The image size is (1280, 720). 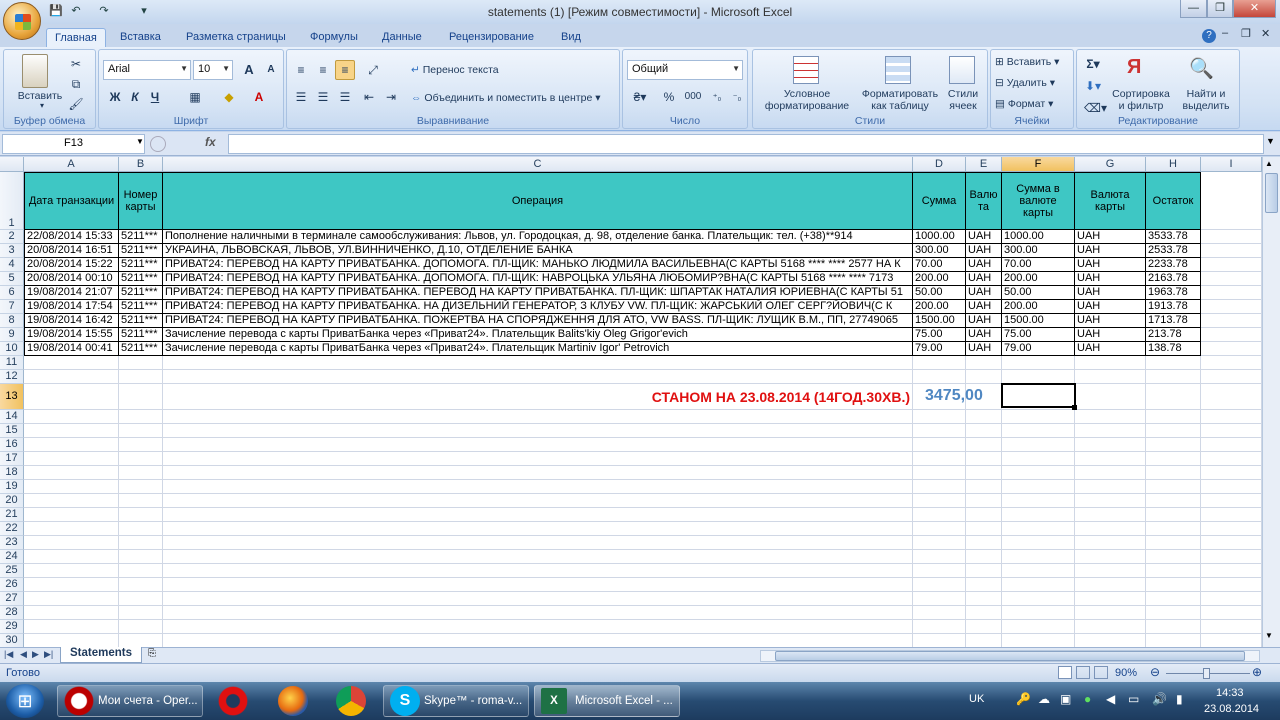 I want to click on cell-e9: UAH, so click(x=984, y=335).